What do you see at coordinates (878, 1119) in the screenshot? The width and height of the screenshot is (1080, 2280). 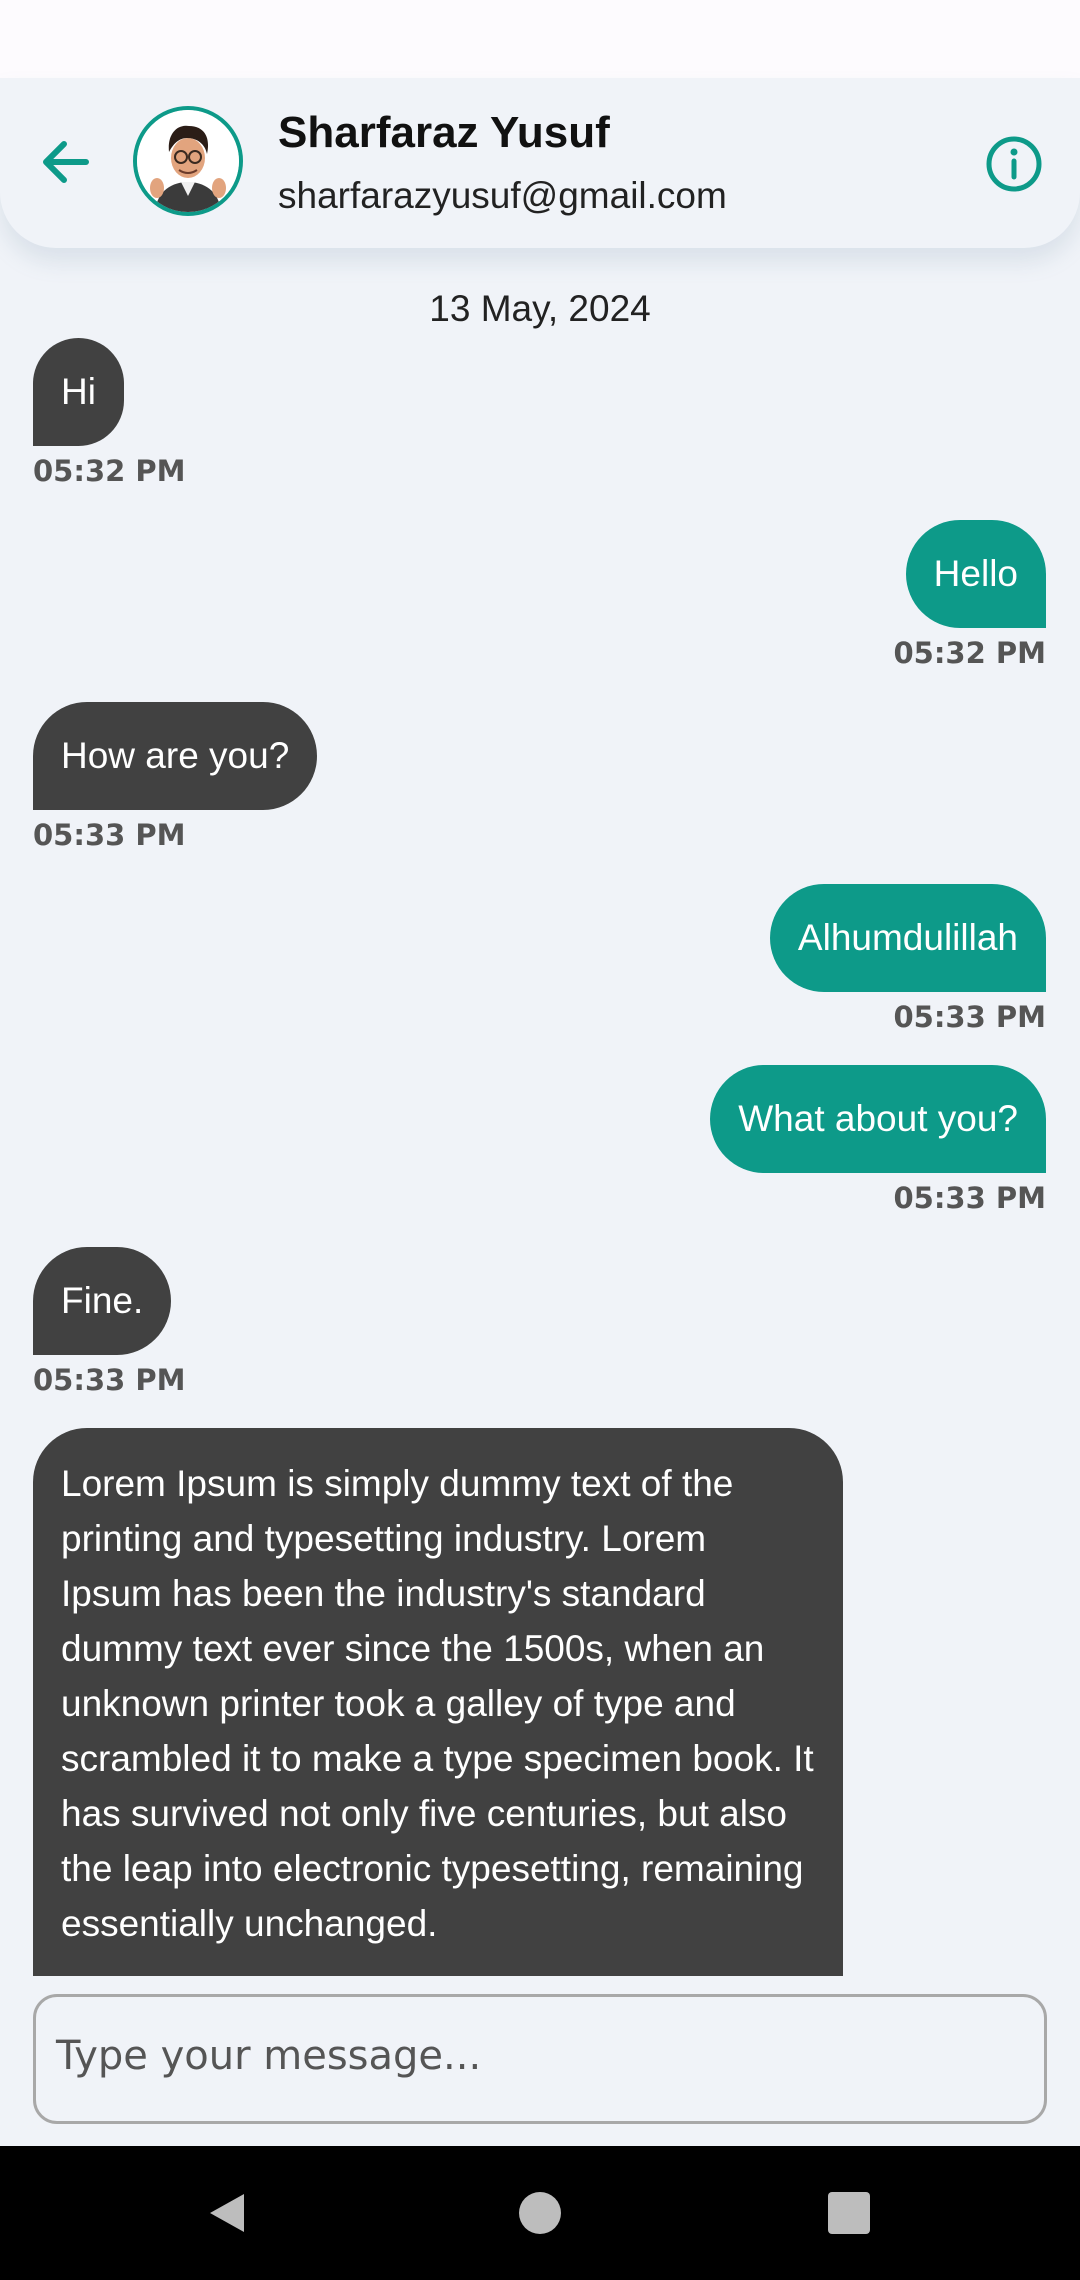 I see `message-bubble: What about you?` at bounding box center [878, 1119].